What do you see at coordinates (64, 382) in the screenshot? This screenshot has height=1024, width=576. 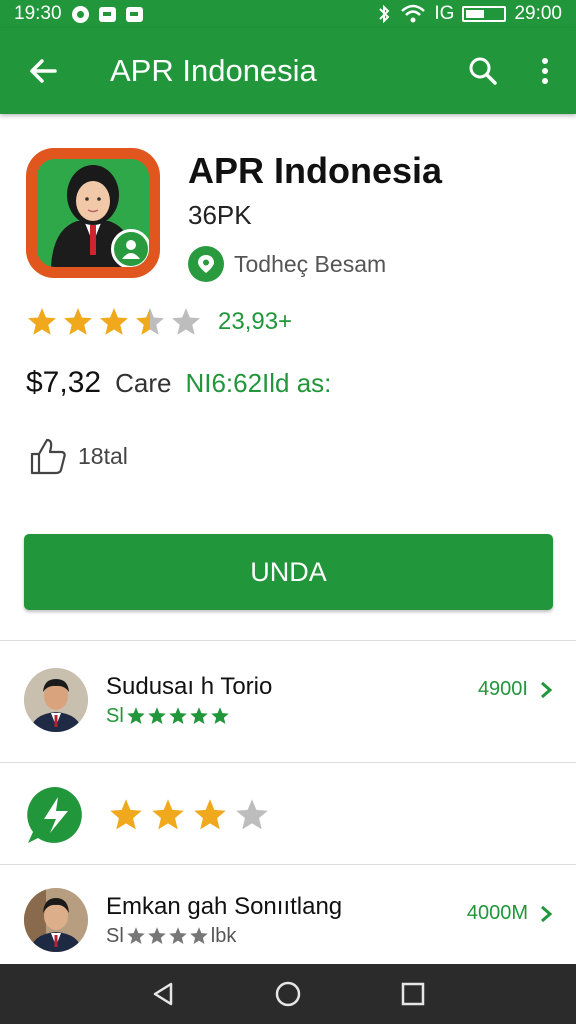 I see `price-value: $7,32` at bounding box center [64, 382].